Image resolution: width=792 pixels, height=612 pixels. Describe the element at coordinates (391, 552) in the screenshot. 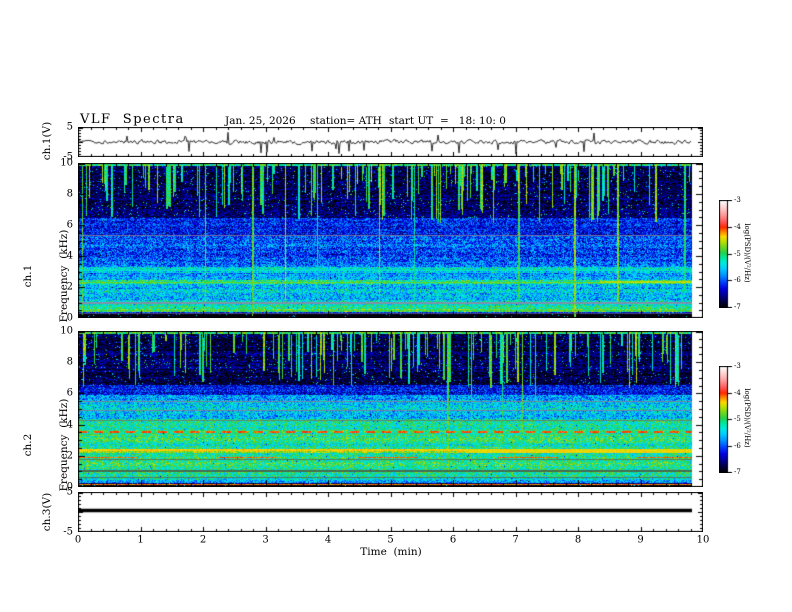

I see `x-axis-title: Time (min)` at that location.